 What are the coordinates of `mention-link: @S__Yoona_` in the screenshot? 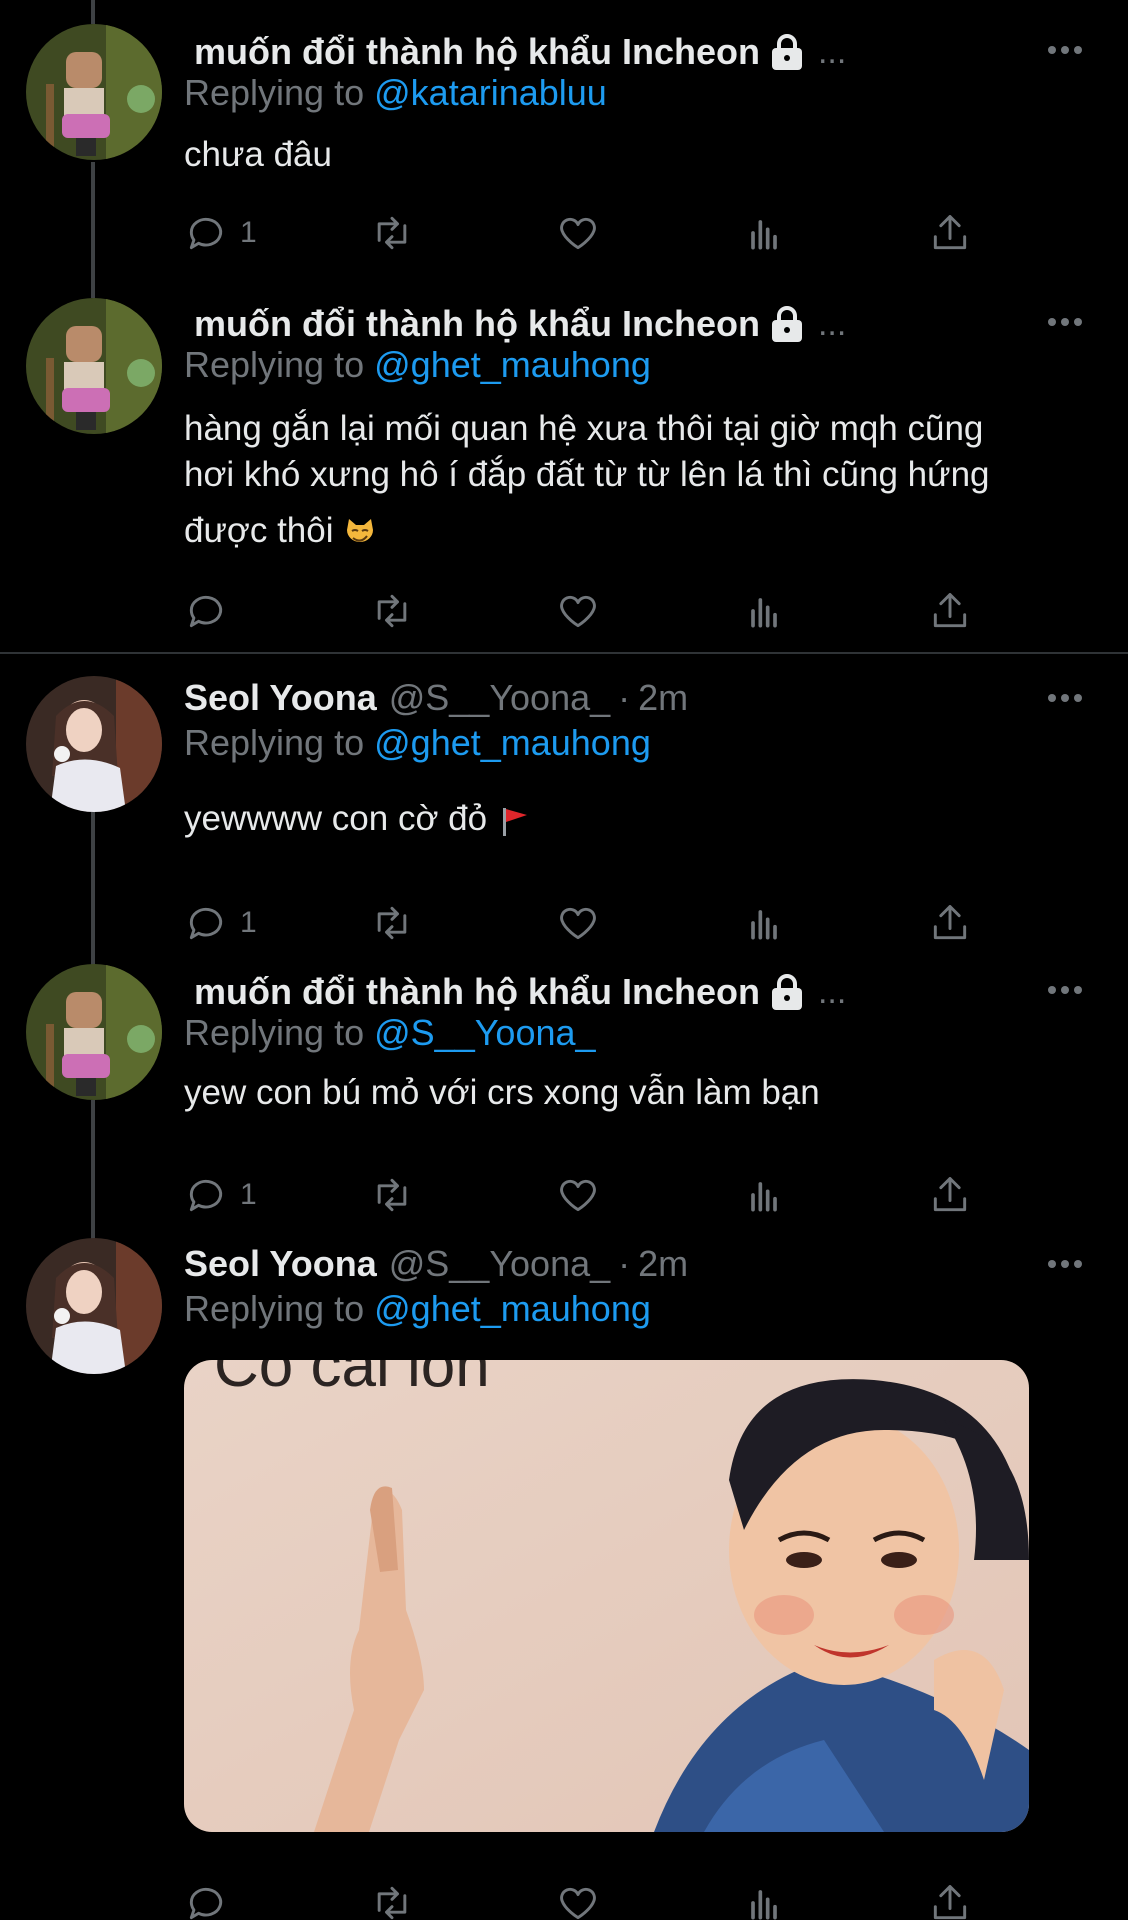 It's located at (484, 1032).